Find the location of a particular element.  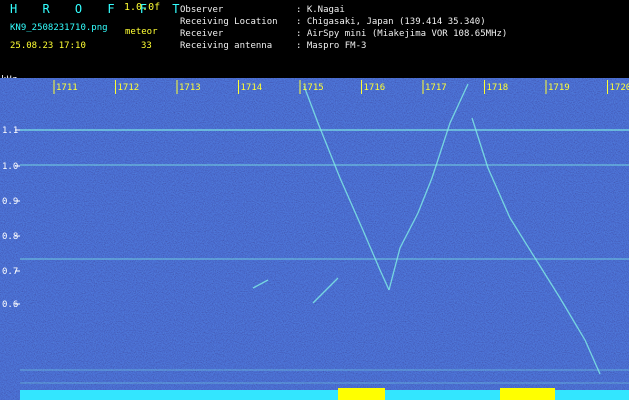

y-tick-label: 1.1 is located at coordinates (10, 131).